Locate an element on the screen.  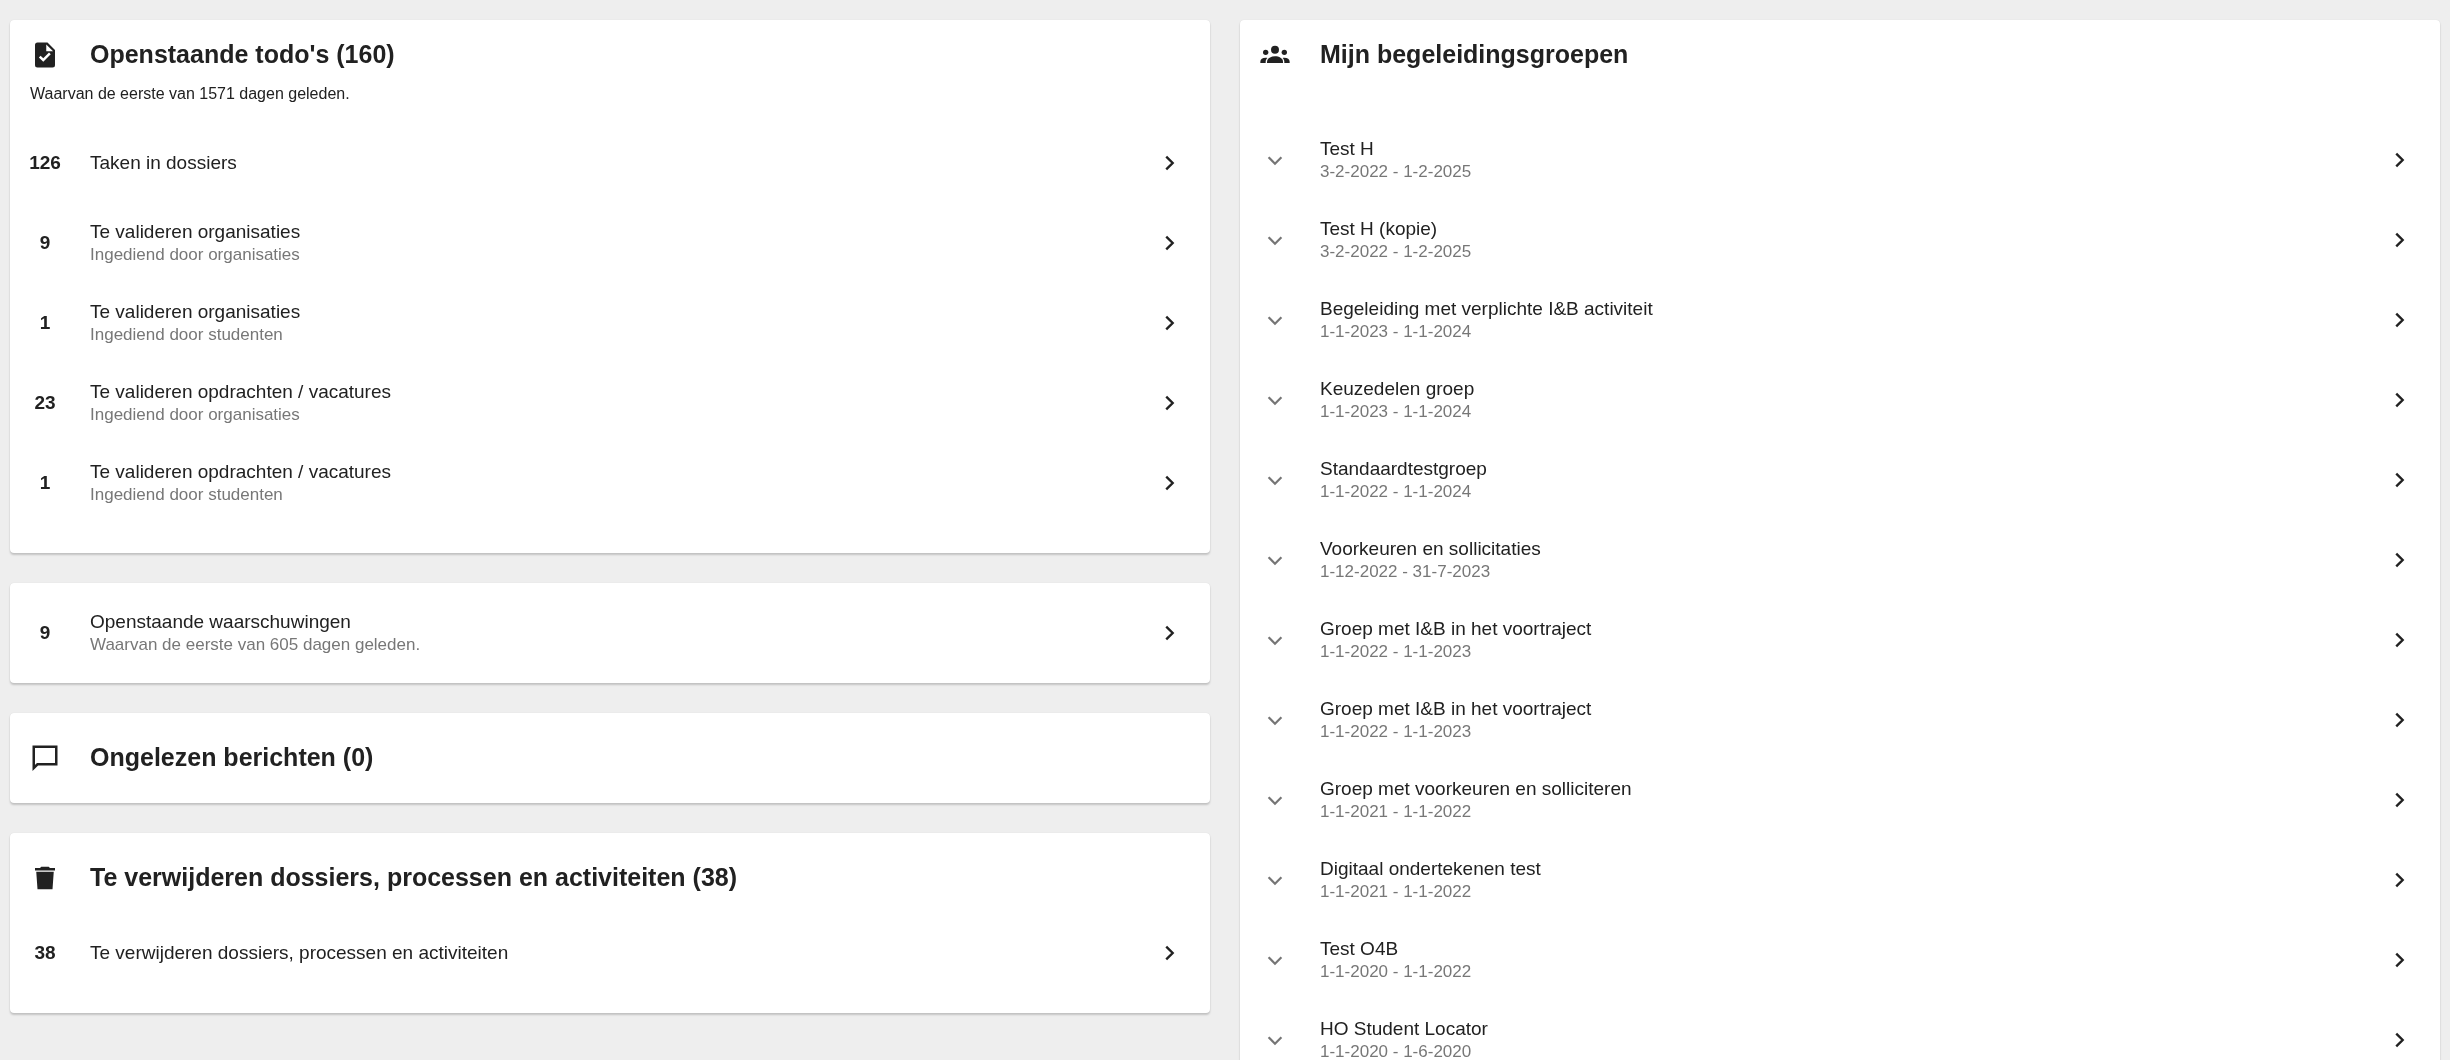
group-item: Digitaal ondertekenen test 1-1-2021 - 1-1-2022 is located at coordinates (1840, 880).